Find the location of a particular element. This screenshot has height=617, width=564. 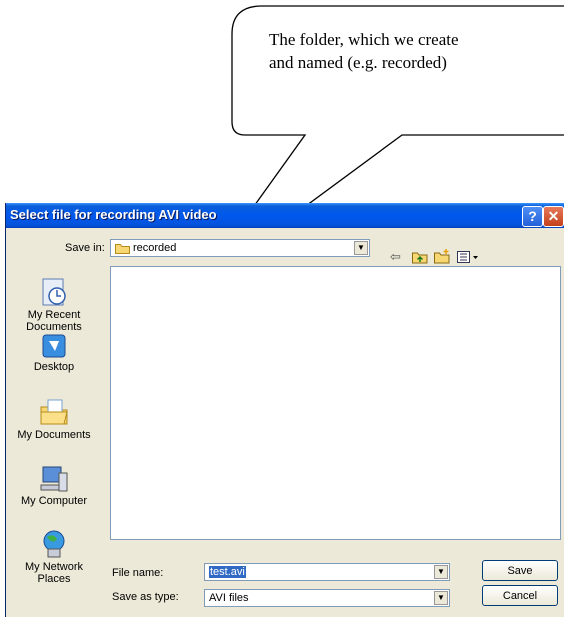

place-network: My Network Places is located at coordinates (54, 557).